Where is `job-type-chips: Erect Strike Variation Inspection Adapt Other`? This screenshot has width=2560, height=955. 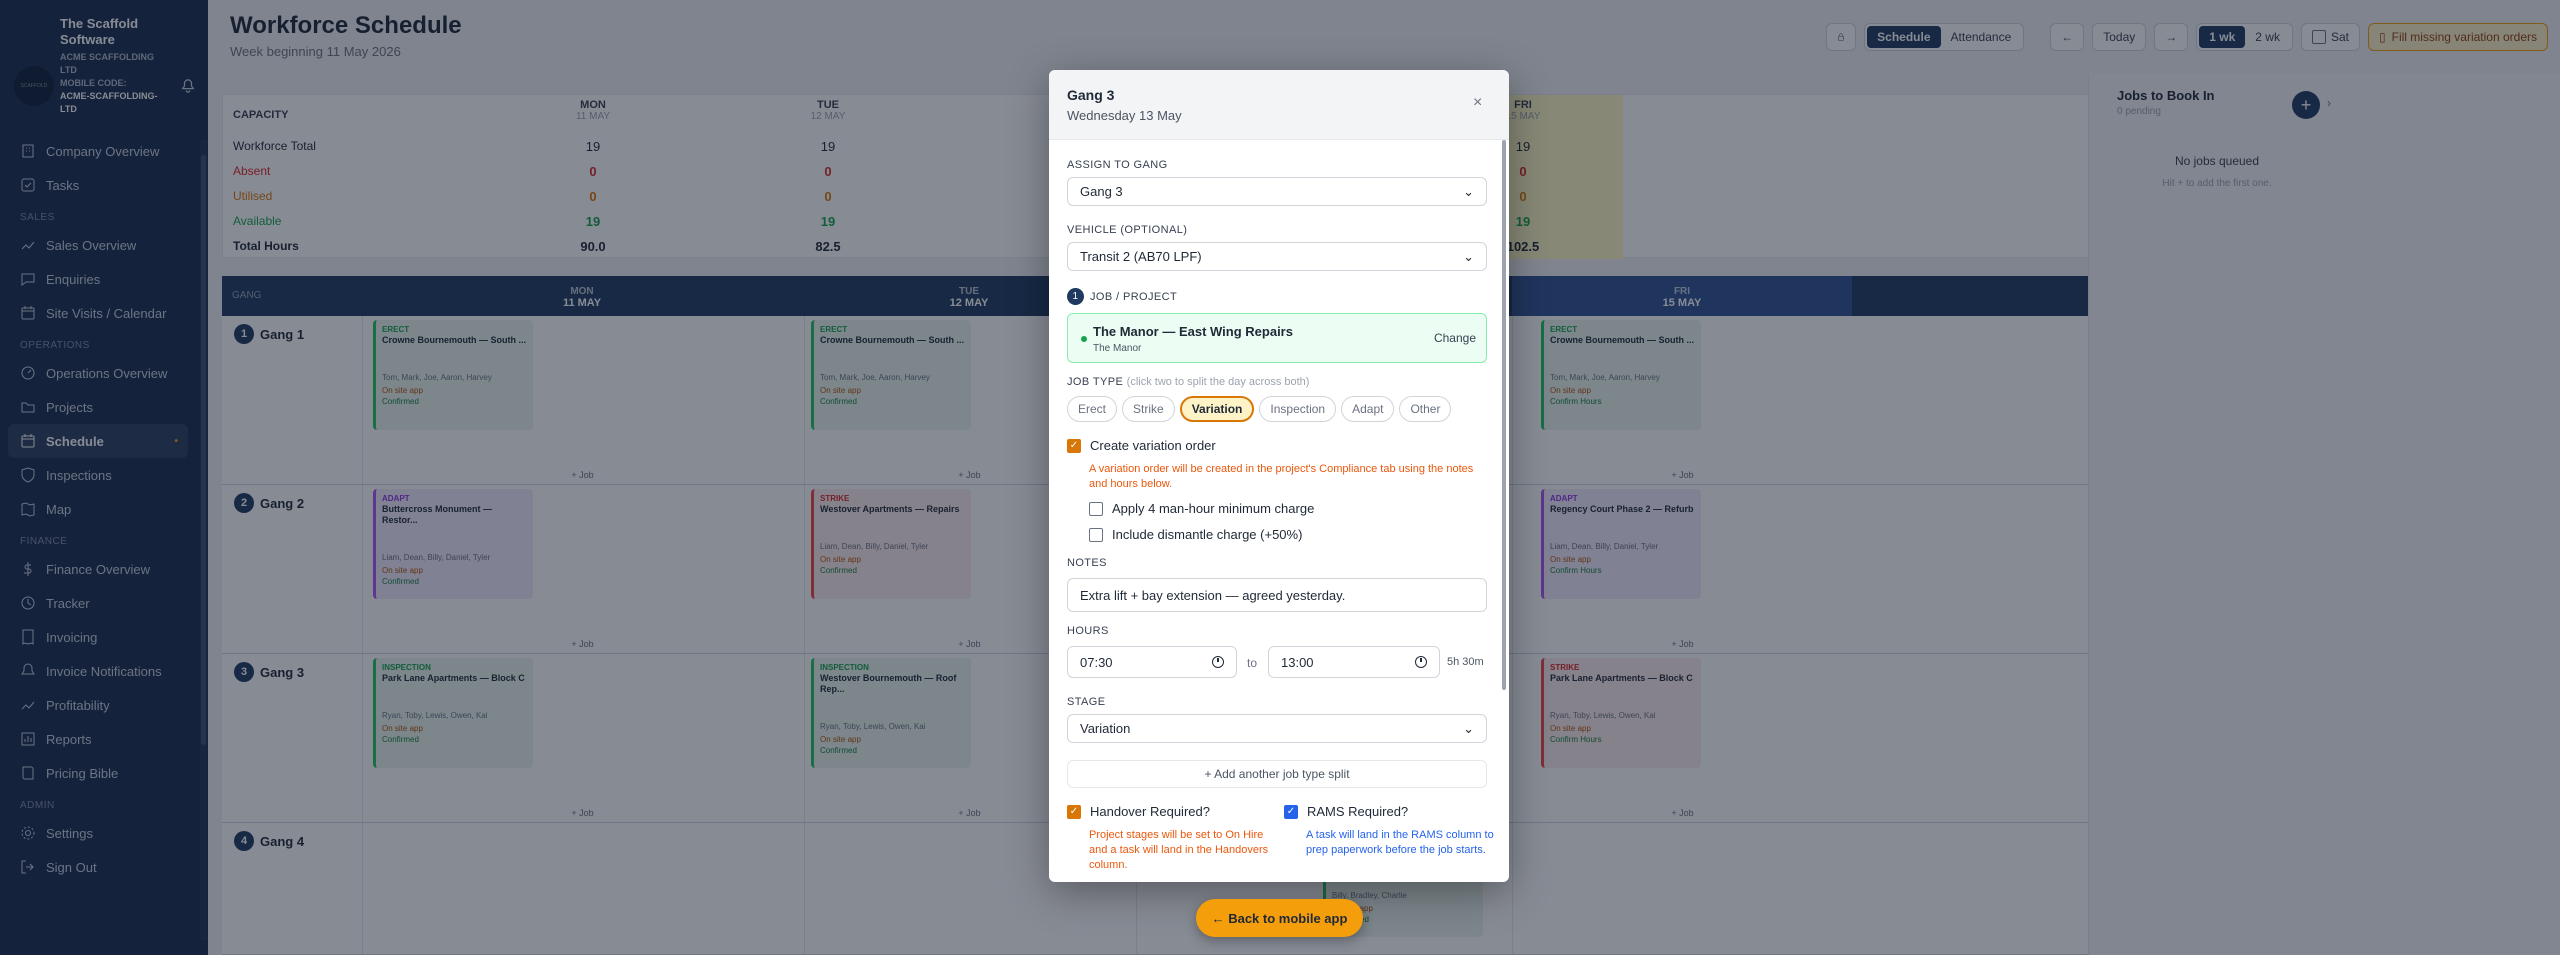 job-type-chips: Erect Strike Variation Inspection Adapt Other is located at coordinates (1259, 409).